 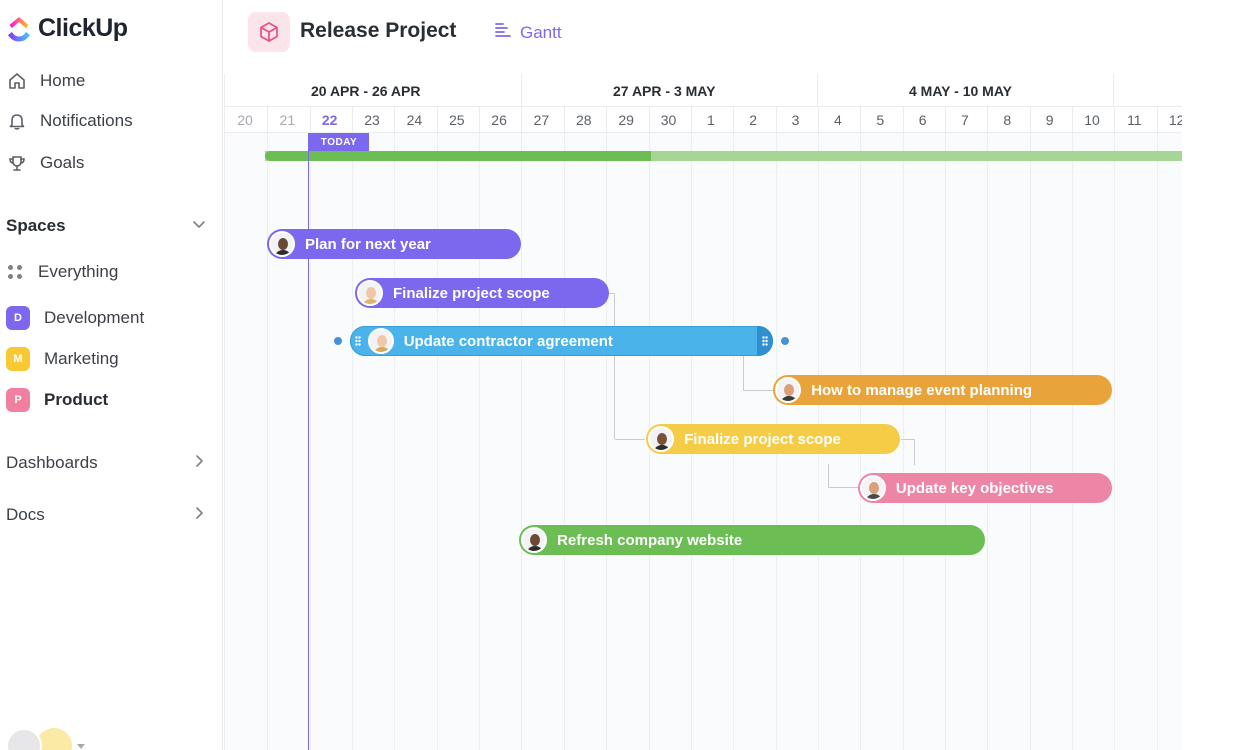 I want to click on task-bar: How to manage event planning, so click(x=942, y=390).